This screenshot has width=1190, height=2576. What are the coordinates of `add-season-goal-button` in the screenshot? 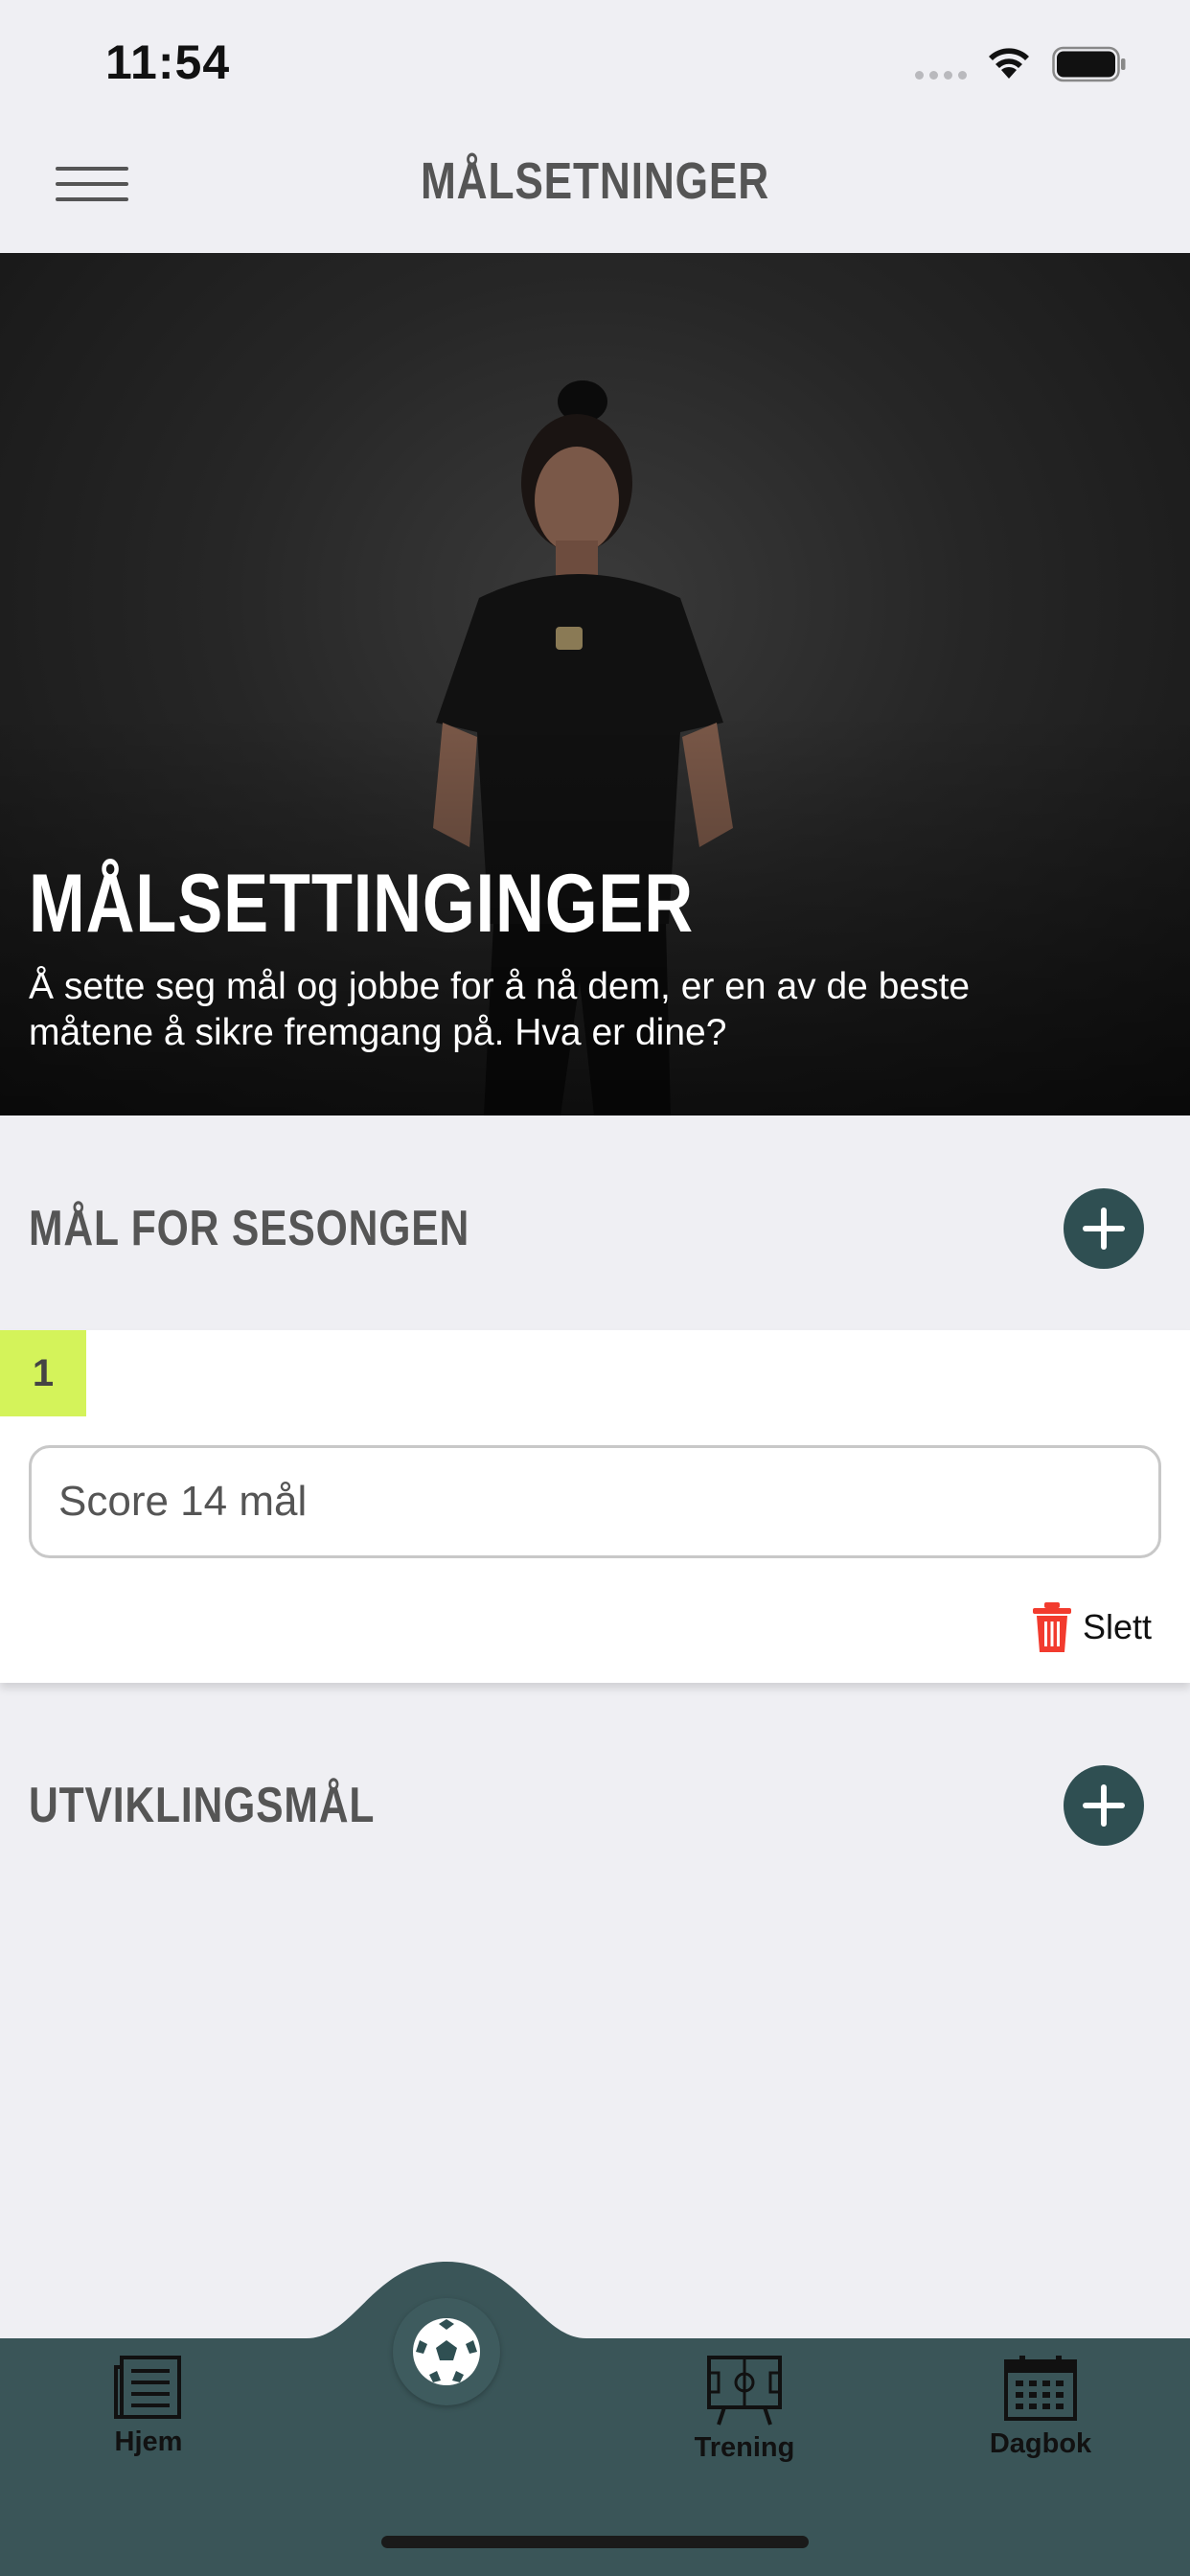 It's located at (1104, 1228).